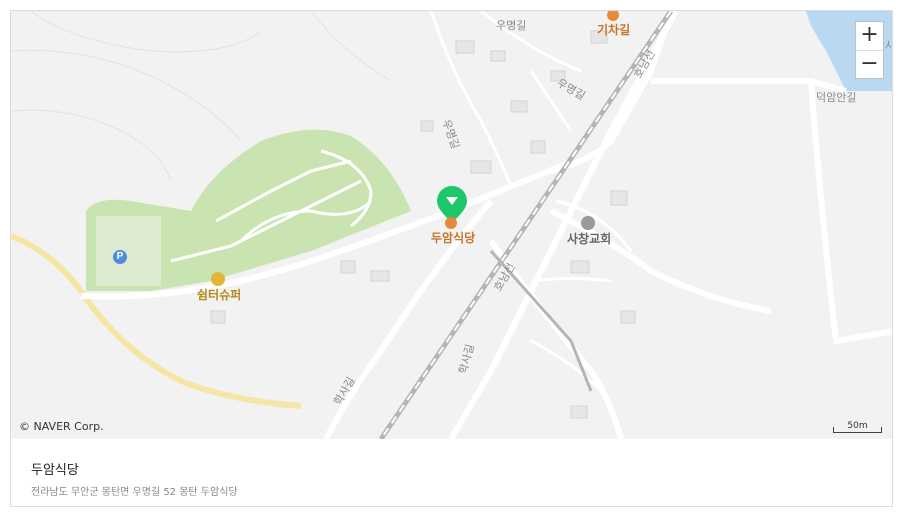 The image size is (902, 517). I want to click on place-title: 두암식당, so click(55, 468).